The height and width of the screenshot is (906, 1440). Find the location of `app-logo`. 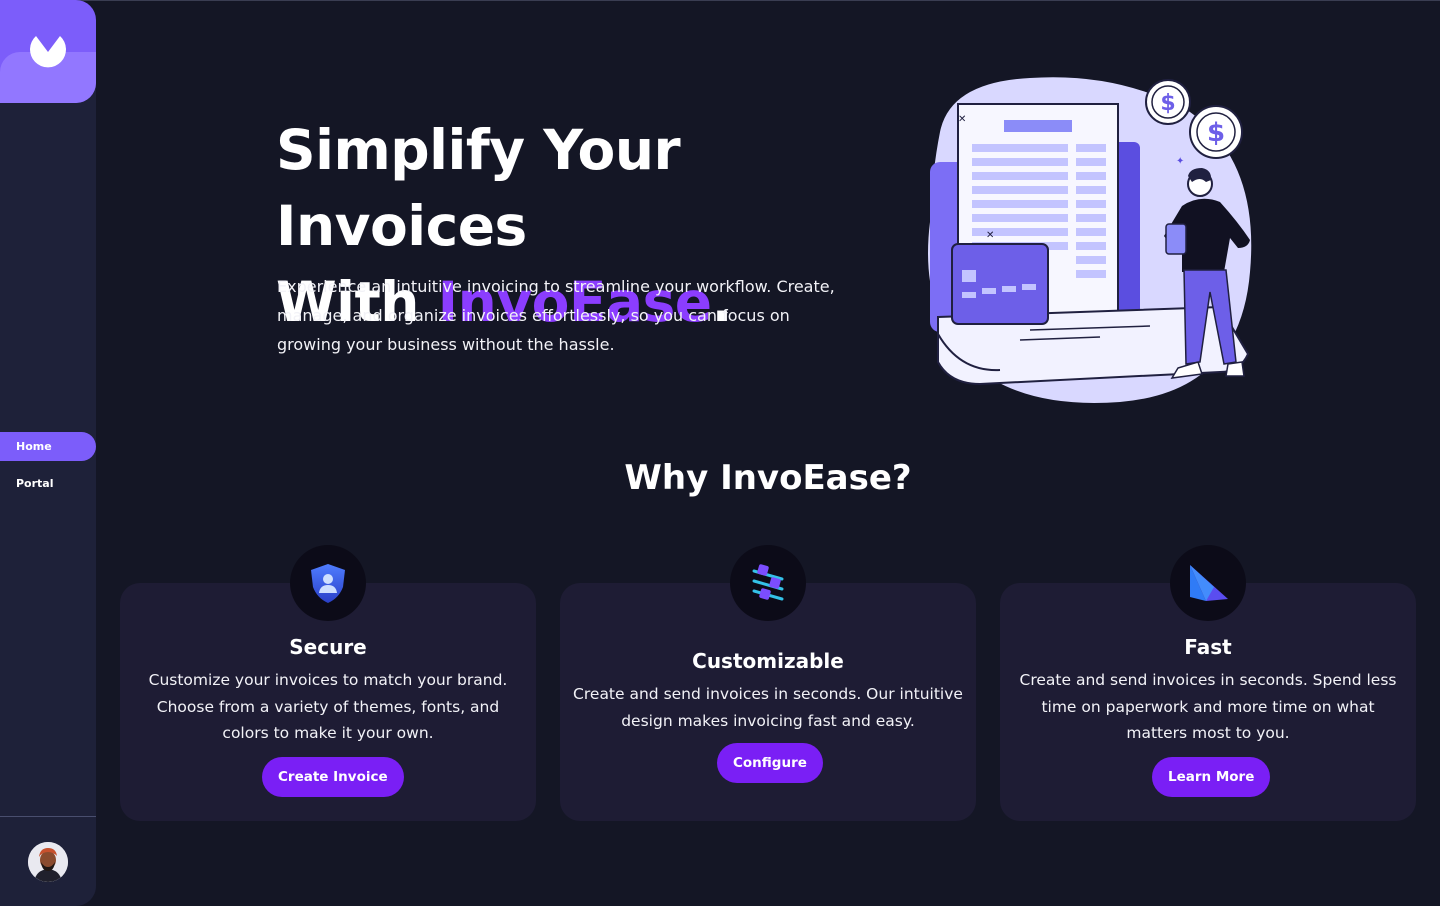

app-logo is located at coordinates (48, 51).